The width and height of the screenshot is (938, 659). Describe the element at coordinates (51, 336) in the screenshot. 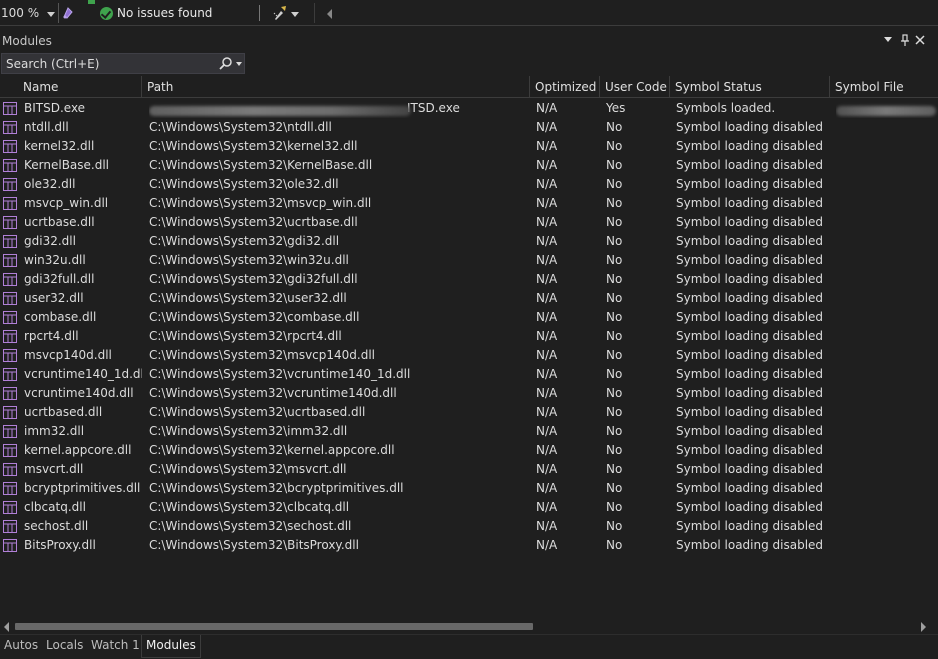

I see `module-name: rpcrt4.dll` at that location.